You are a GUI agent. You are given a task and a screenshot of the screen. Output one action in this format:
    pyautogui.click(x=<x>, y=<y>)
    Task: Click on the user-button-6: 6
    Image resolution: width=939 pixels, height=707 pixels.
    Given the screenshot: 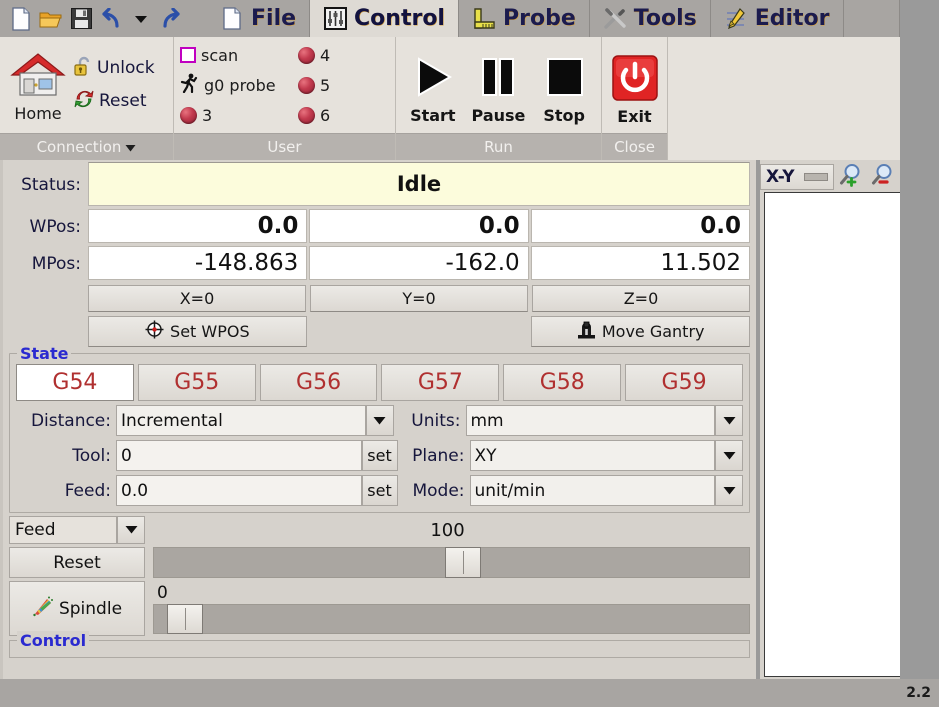 What is the action you would take?
    pyautogui.click(x=341, y=115)
    